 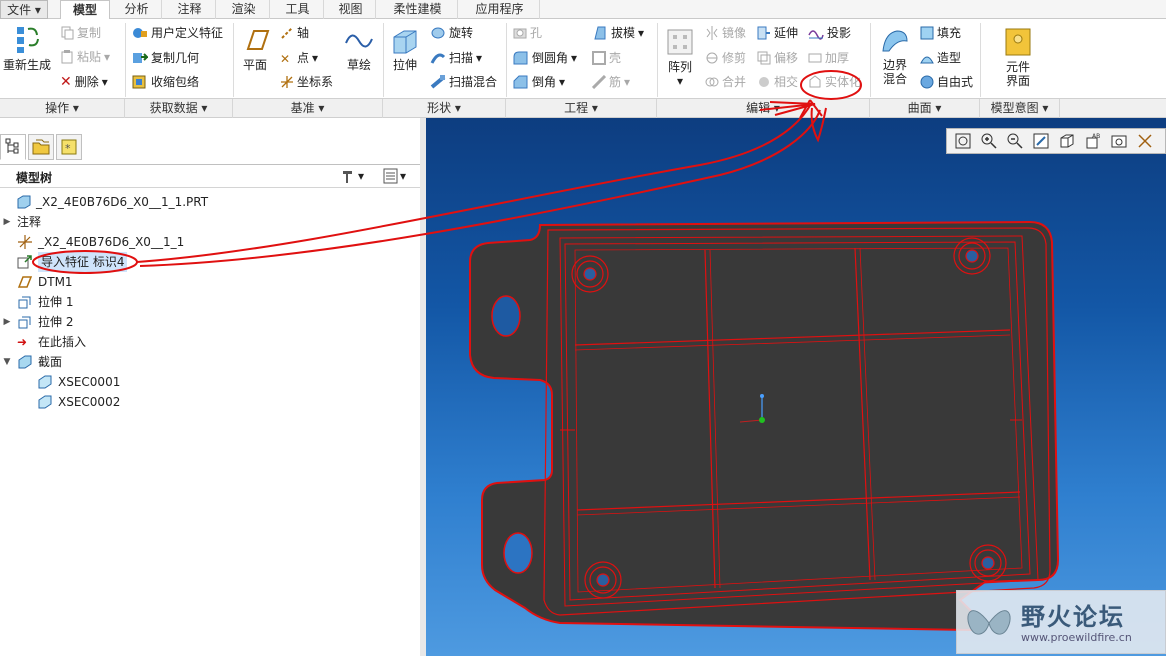 I want to click on axis-button: 轴, so click(x=294, y=33).